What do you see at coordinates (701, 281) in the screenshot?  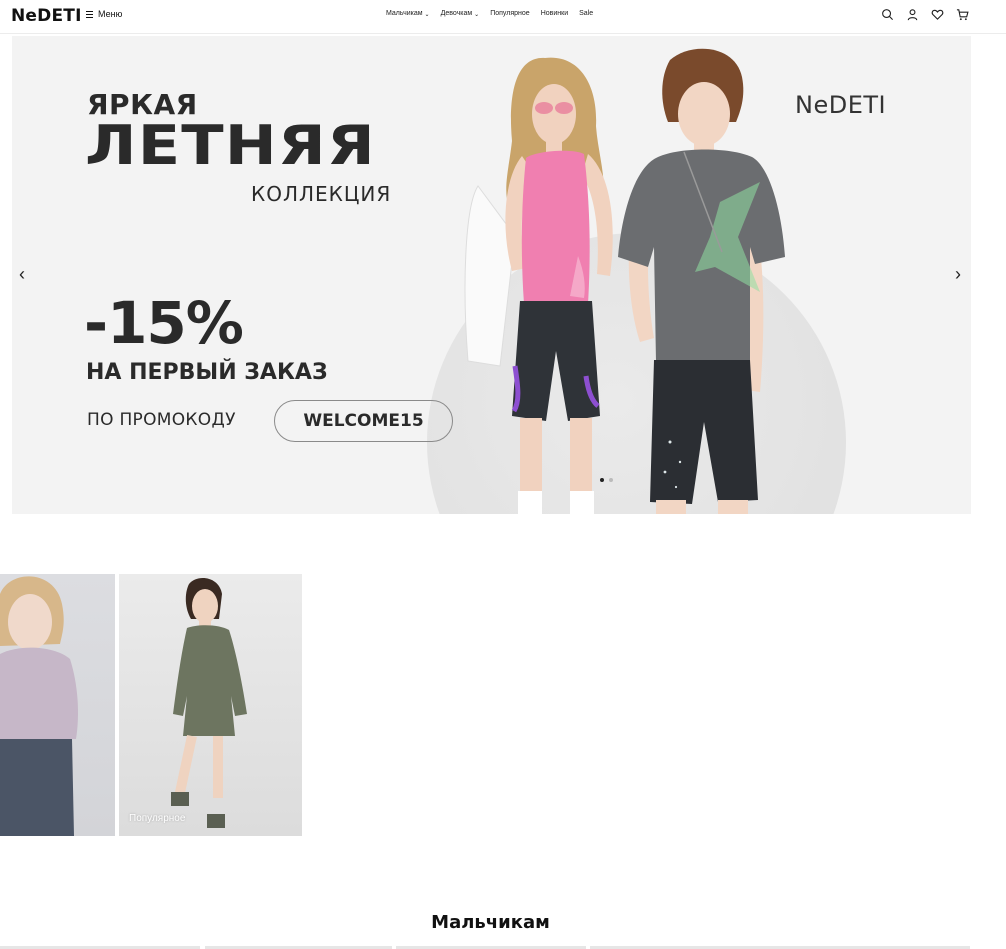 I see `boy-model-image` at bounding box center [701, 281].